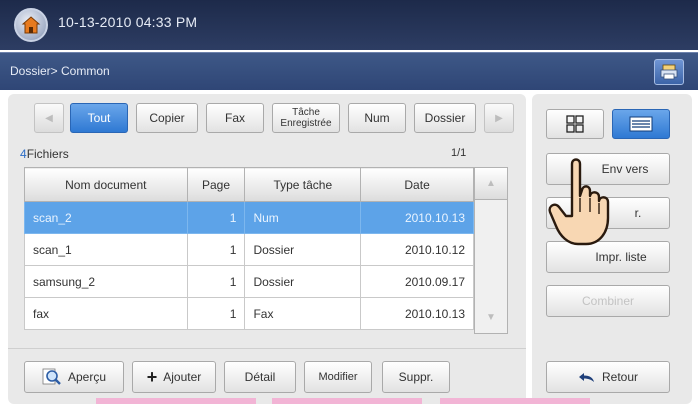  Describe the element at coordinates (106, 313) in the screenshot. I see `cell-name: fax` at that location.